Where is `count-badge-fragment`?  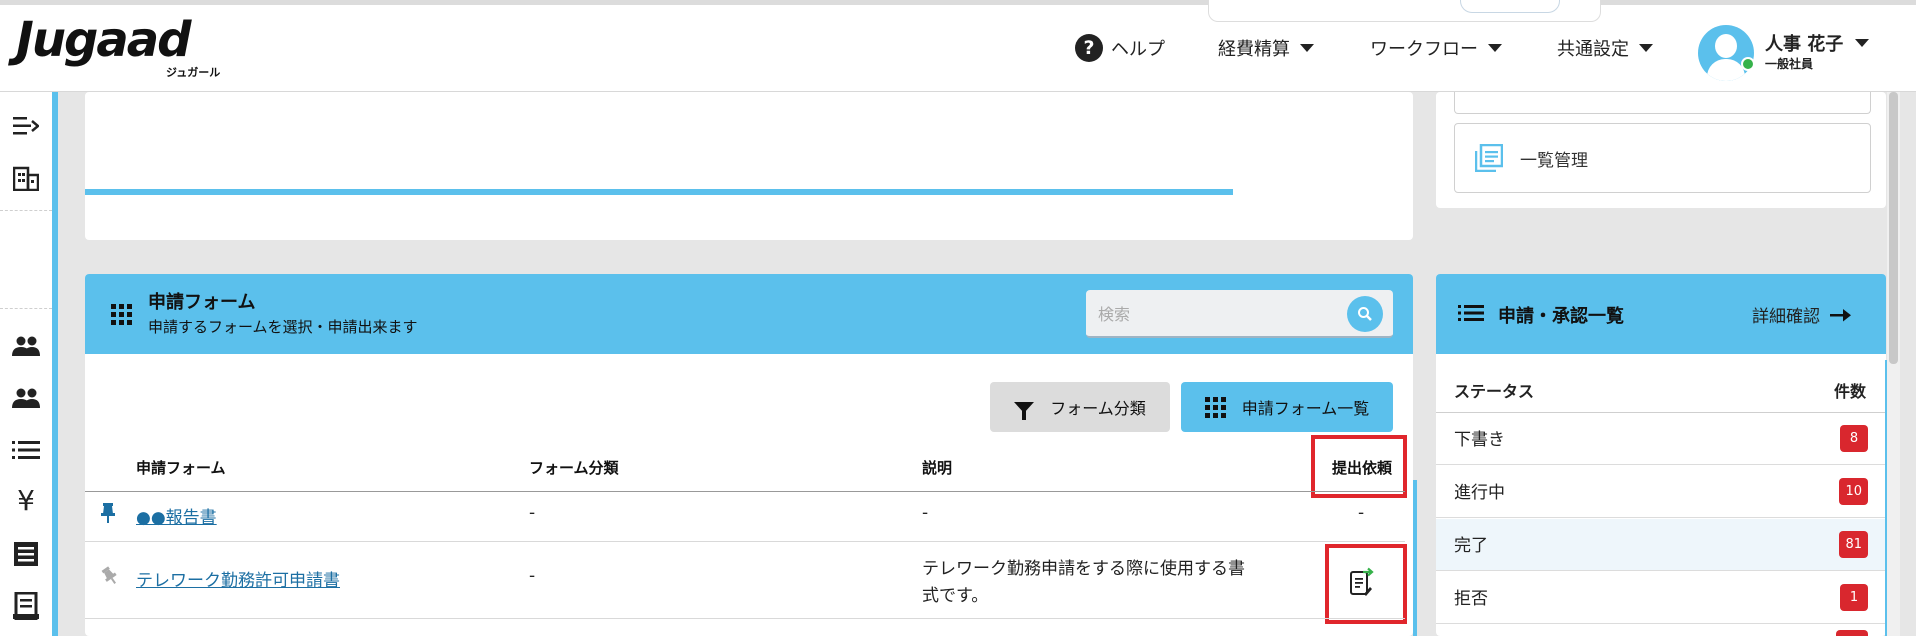
count-badge-fragment is located at coordinates (1852, 633).